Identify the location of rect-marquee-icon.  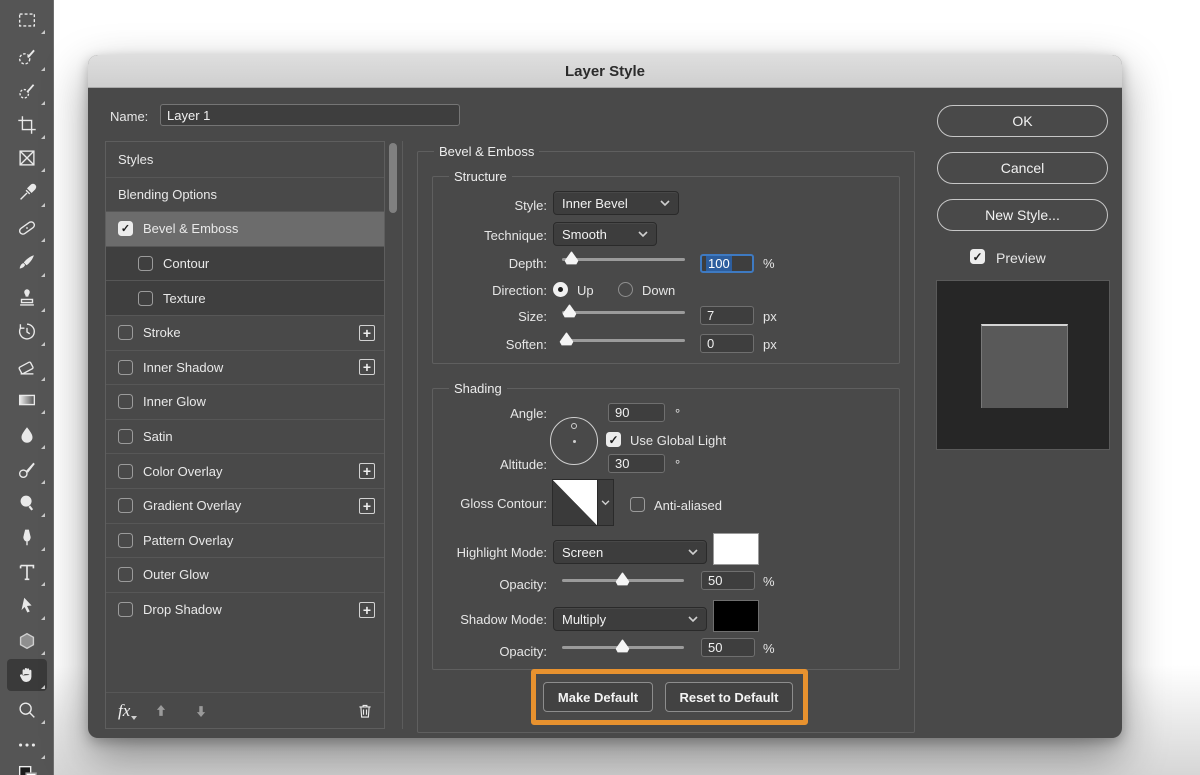
(27, 20).